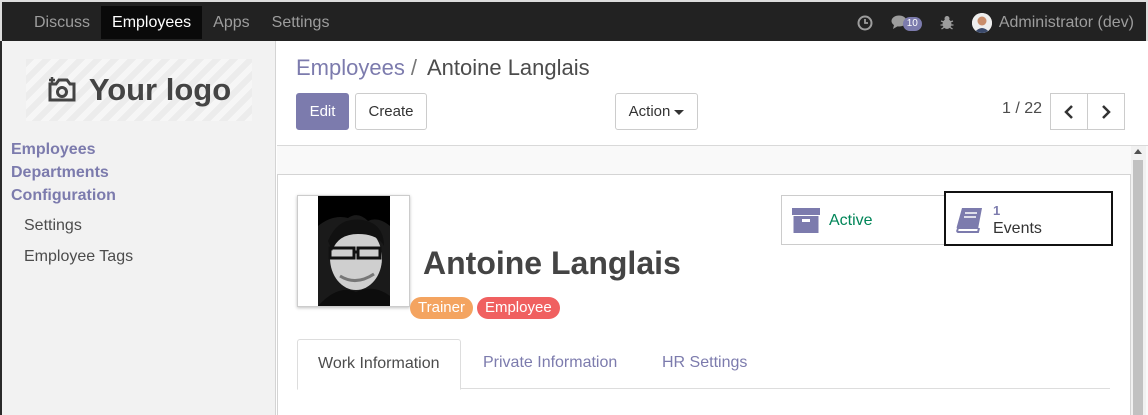 This screenshot has height=415, width=1148. I want to click on company-logo: Your logo, so click(139, 90).